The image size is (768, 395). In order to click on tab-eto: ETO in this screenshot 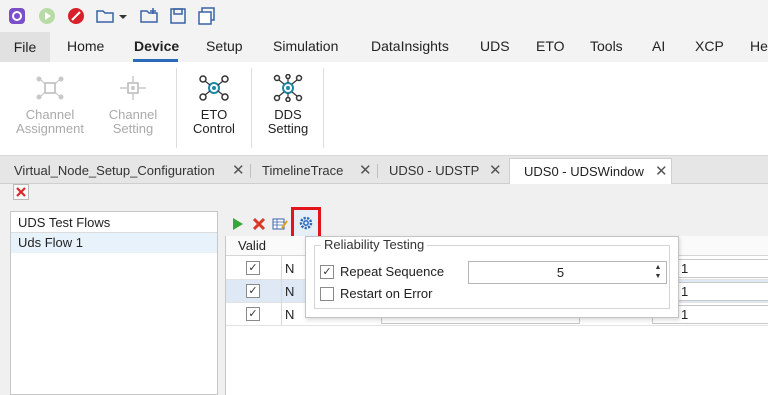, I will do `click(550, 46)`.